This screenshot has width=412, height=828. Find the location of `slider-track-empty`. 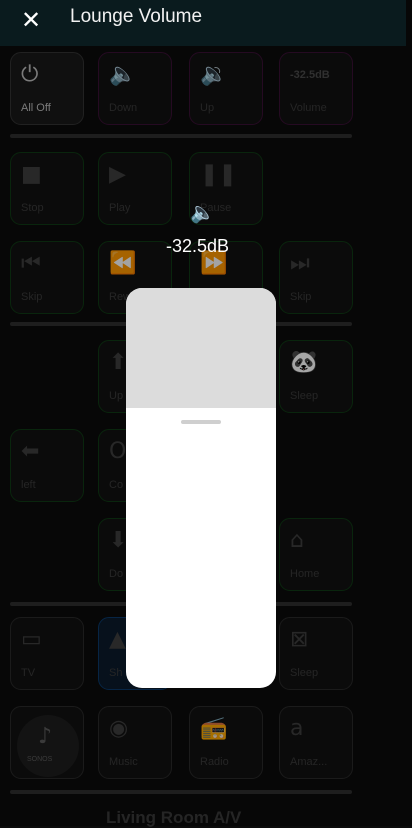

slider-track-empty is located at coordinates (201, 348).